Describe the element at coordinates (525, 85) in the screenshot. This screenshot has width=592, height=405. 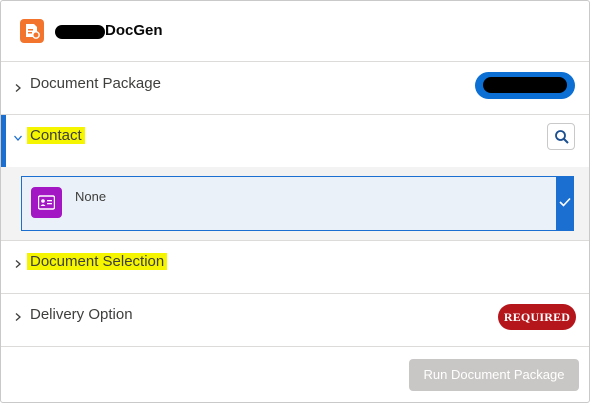
I see `redacted-pill` at that location.